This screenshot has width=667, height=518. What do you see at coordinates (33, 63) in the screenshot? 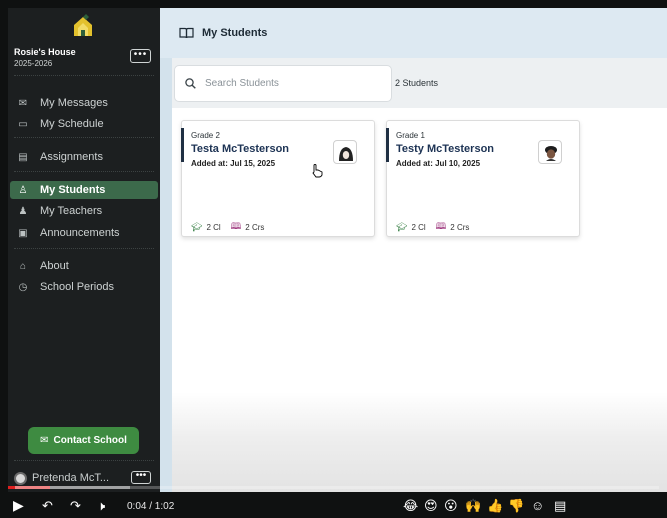
I see `school-year: 2025-2026` at bounding box center [33, 63].